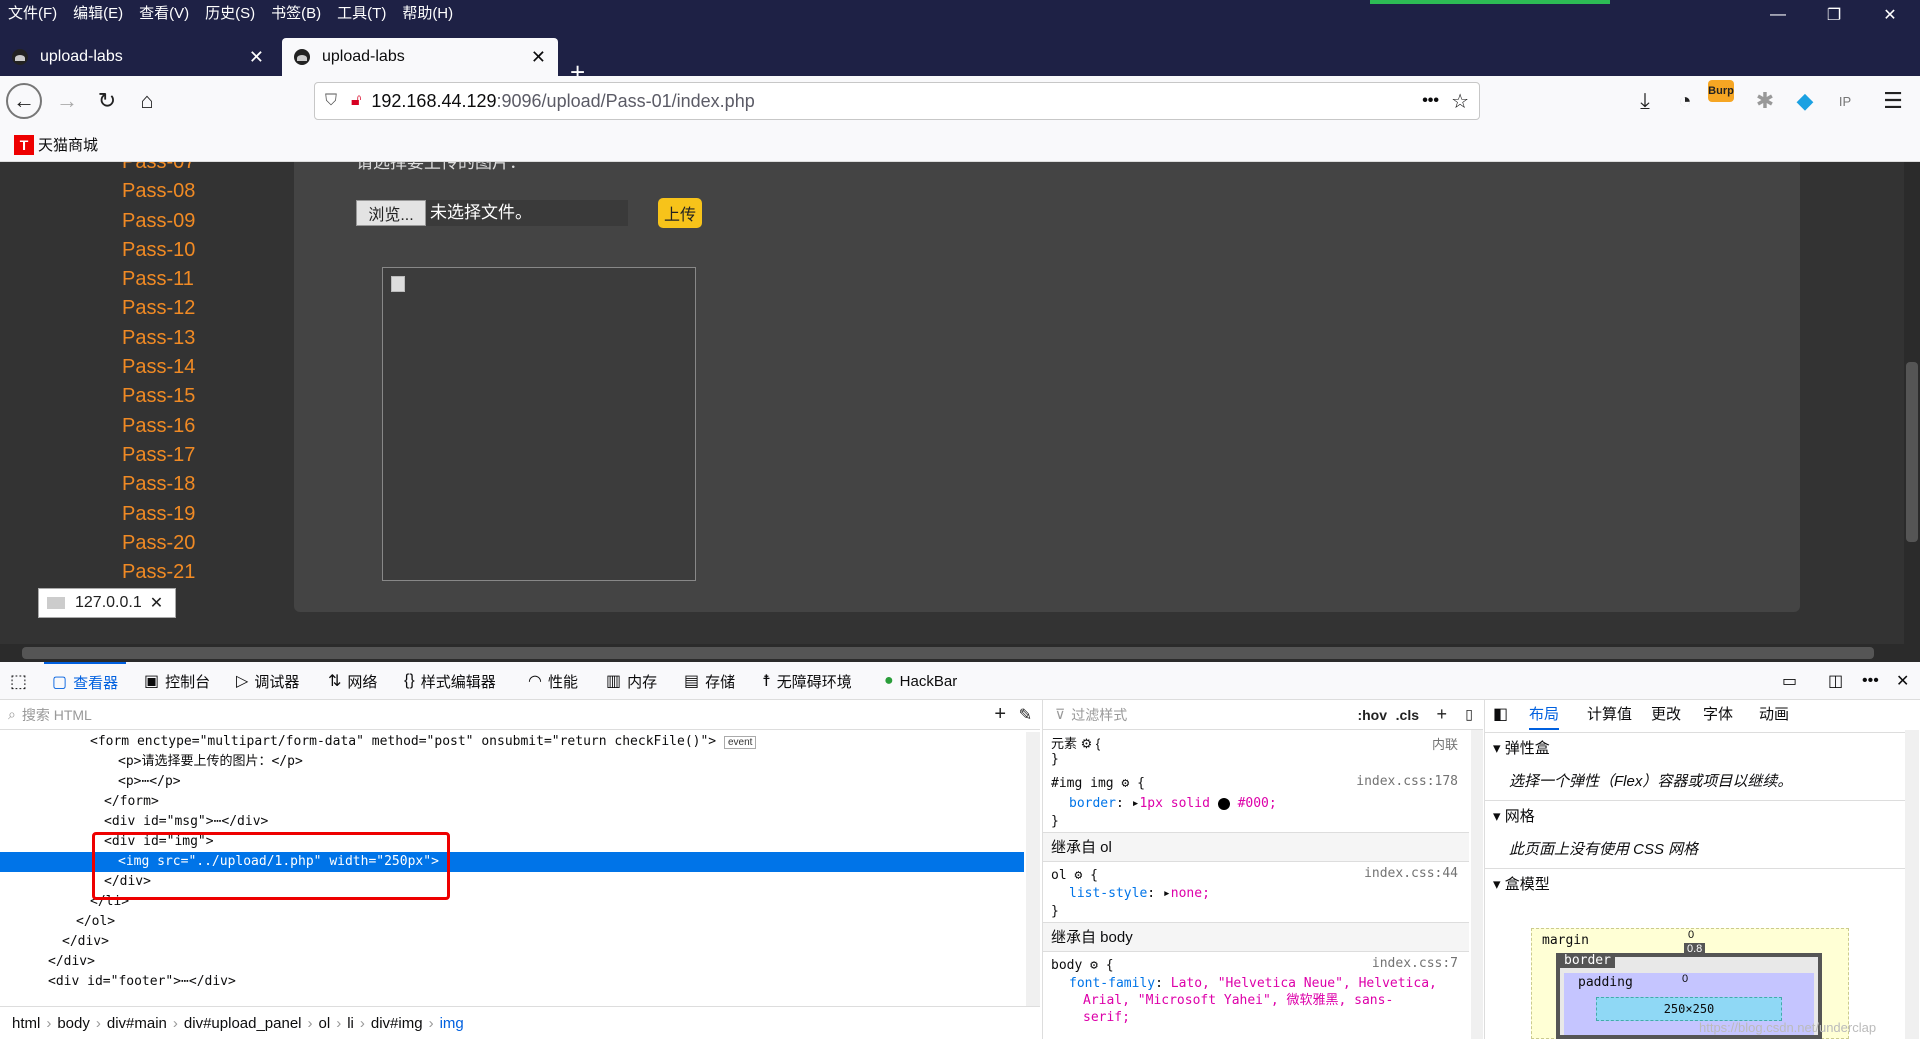  What do you see at coordinates (1721, 91) in the screenshot?
I see `burp-extension-icon: Burp` at bounding box center [1721, 91].